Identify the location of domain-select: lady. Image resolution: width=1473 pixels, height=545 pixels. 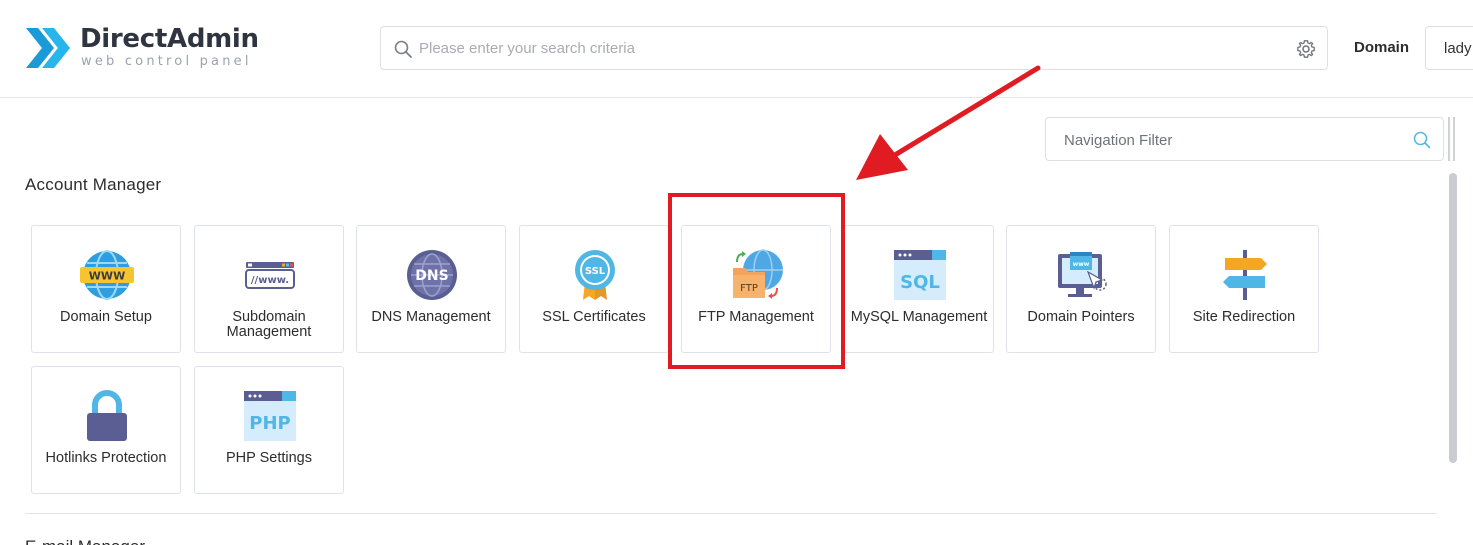
(1449, 48).